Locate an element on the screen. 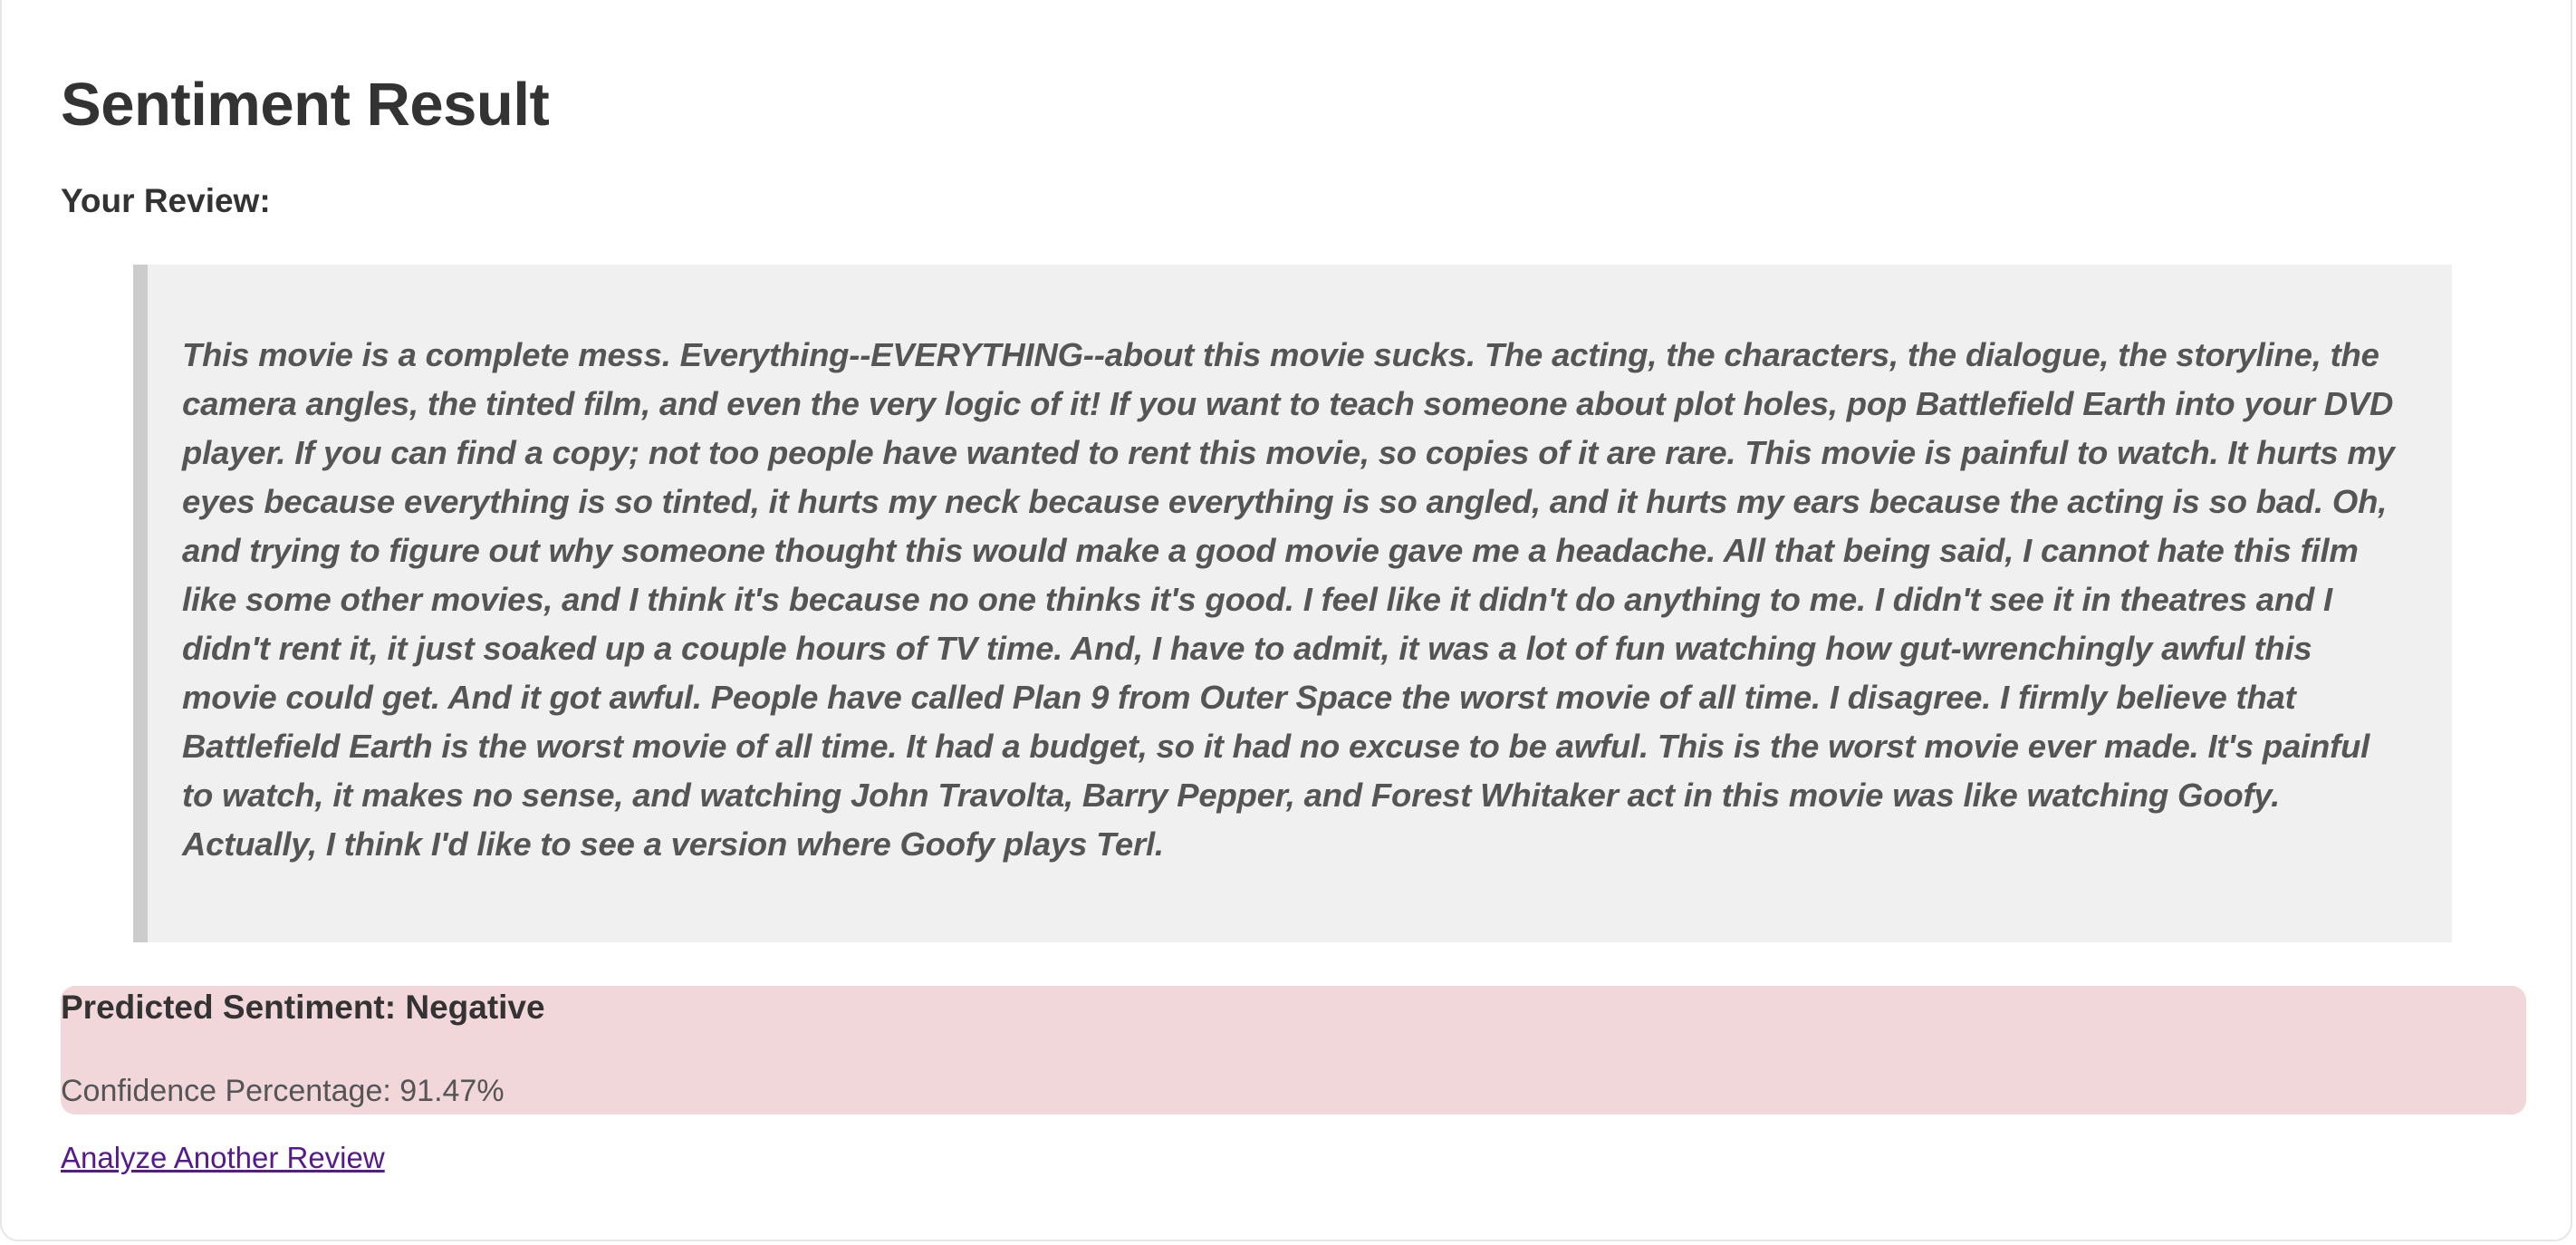 This screenshot has width=2576, height=1245. review-label: Your Review: is located at coordinates (166, 200).